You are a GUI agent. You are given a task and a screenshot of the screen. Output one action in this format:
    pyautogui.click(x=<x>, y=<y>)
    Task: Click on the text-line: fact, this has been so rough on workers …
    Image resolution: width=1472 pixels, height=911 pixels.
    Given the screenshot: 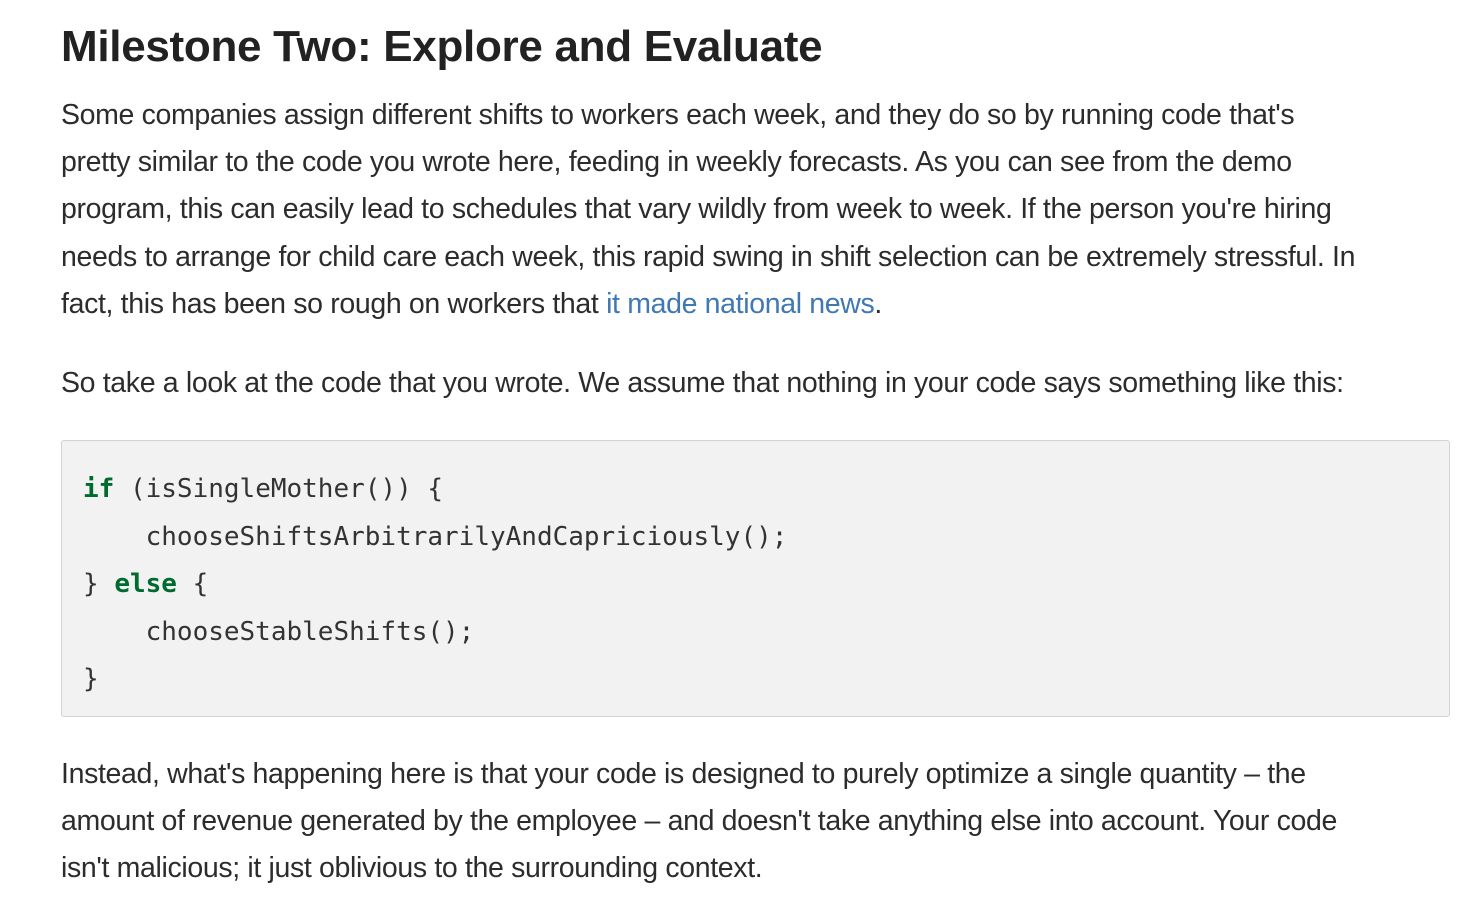 What is the action you would take?
    pyautogui.click(x=751, y=304)
    